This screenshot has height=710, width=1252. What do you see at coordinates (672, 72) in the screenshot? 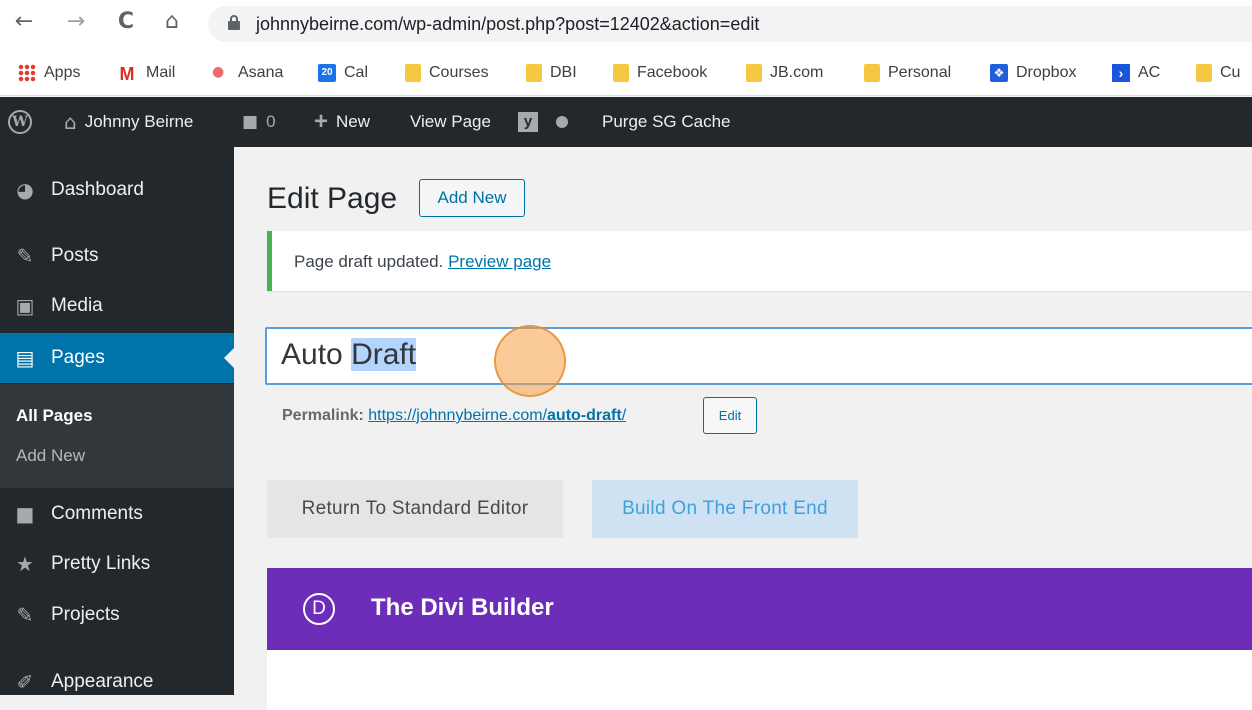
I see `bookmark-label: Facebook` at bounding box center [672, 72].